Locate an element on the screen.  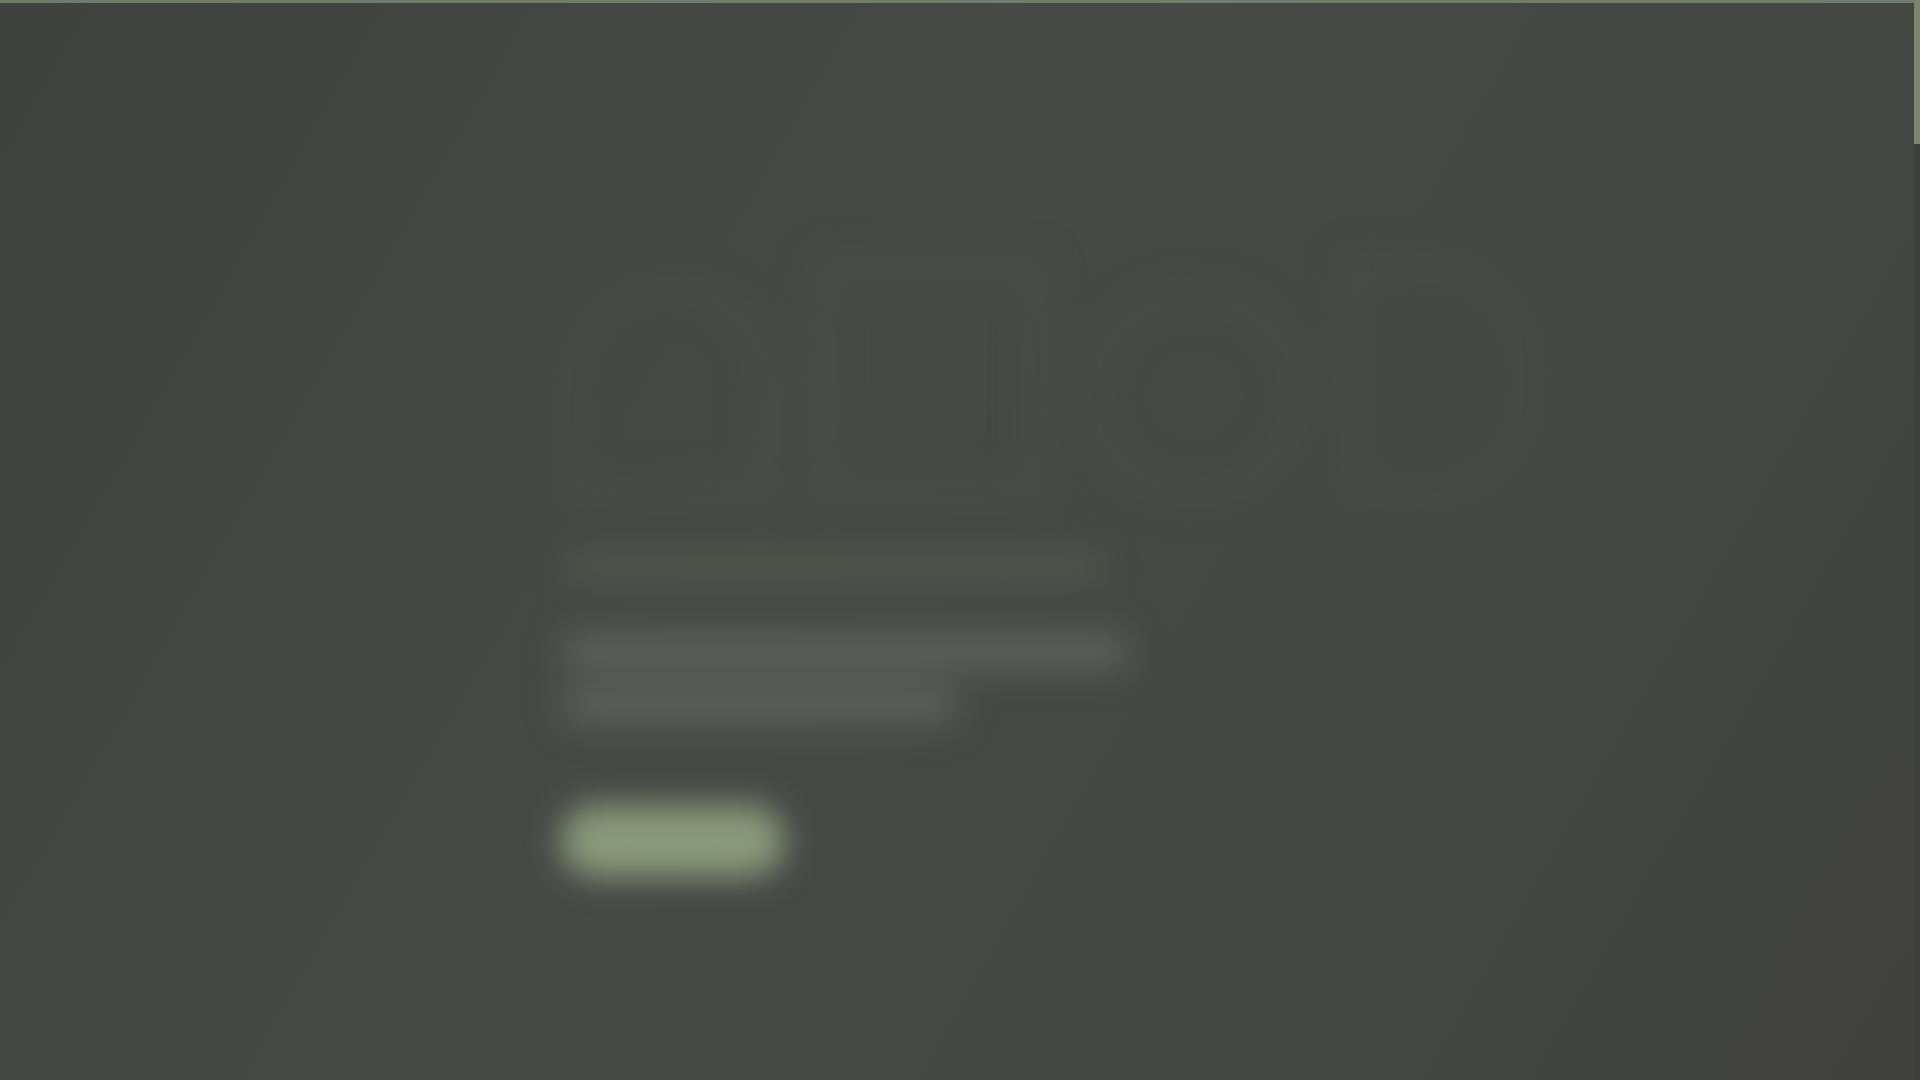
hero-heading is located at coordinates (835, 567).